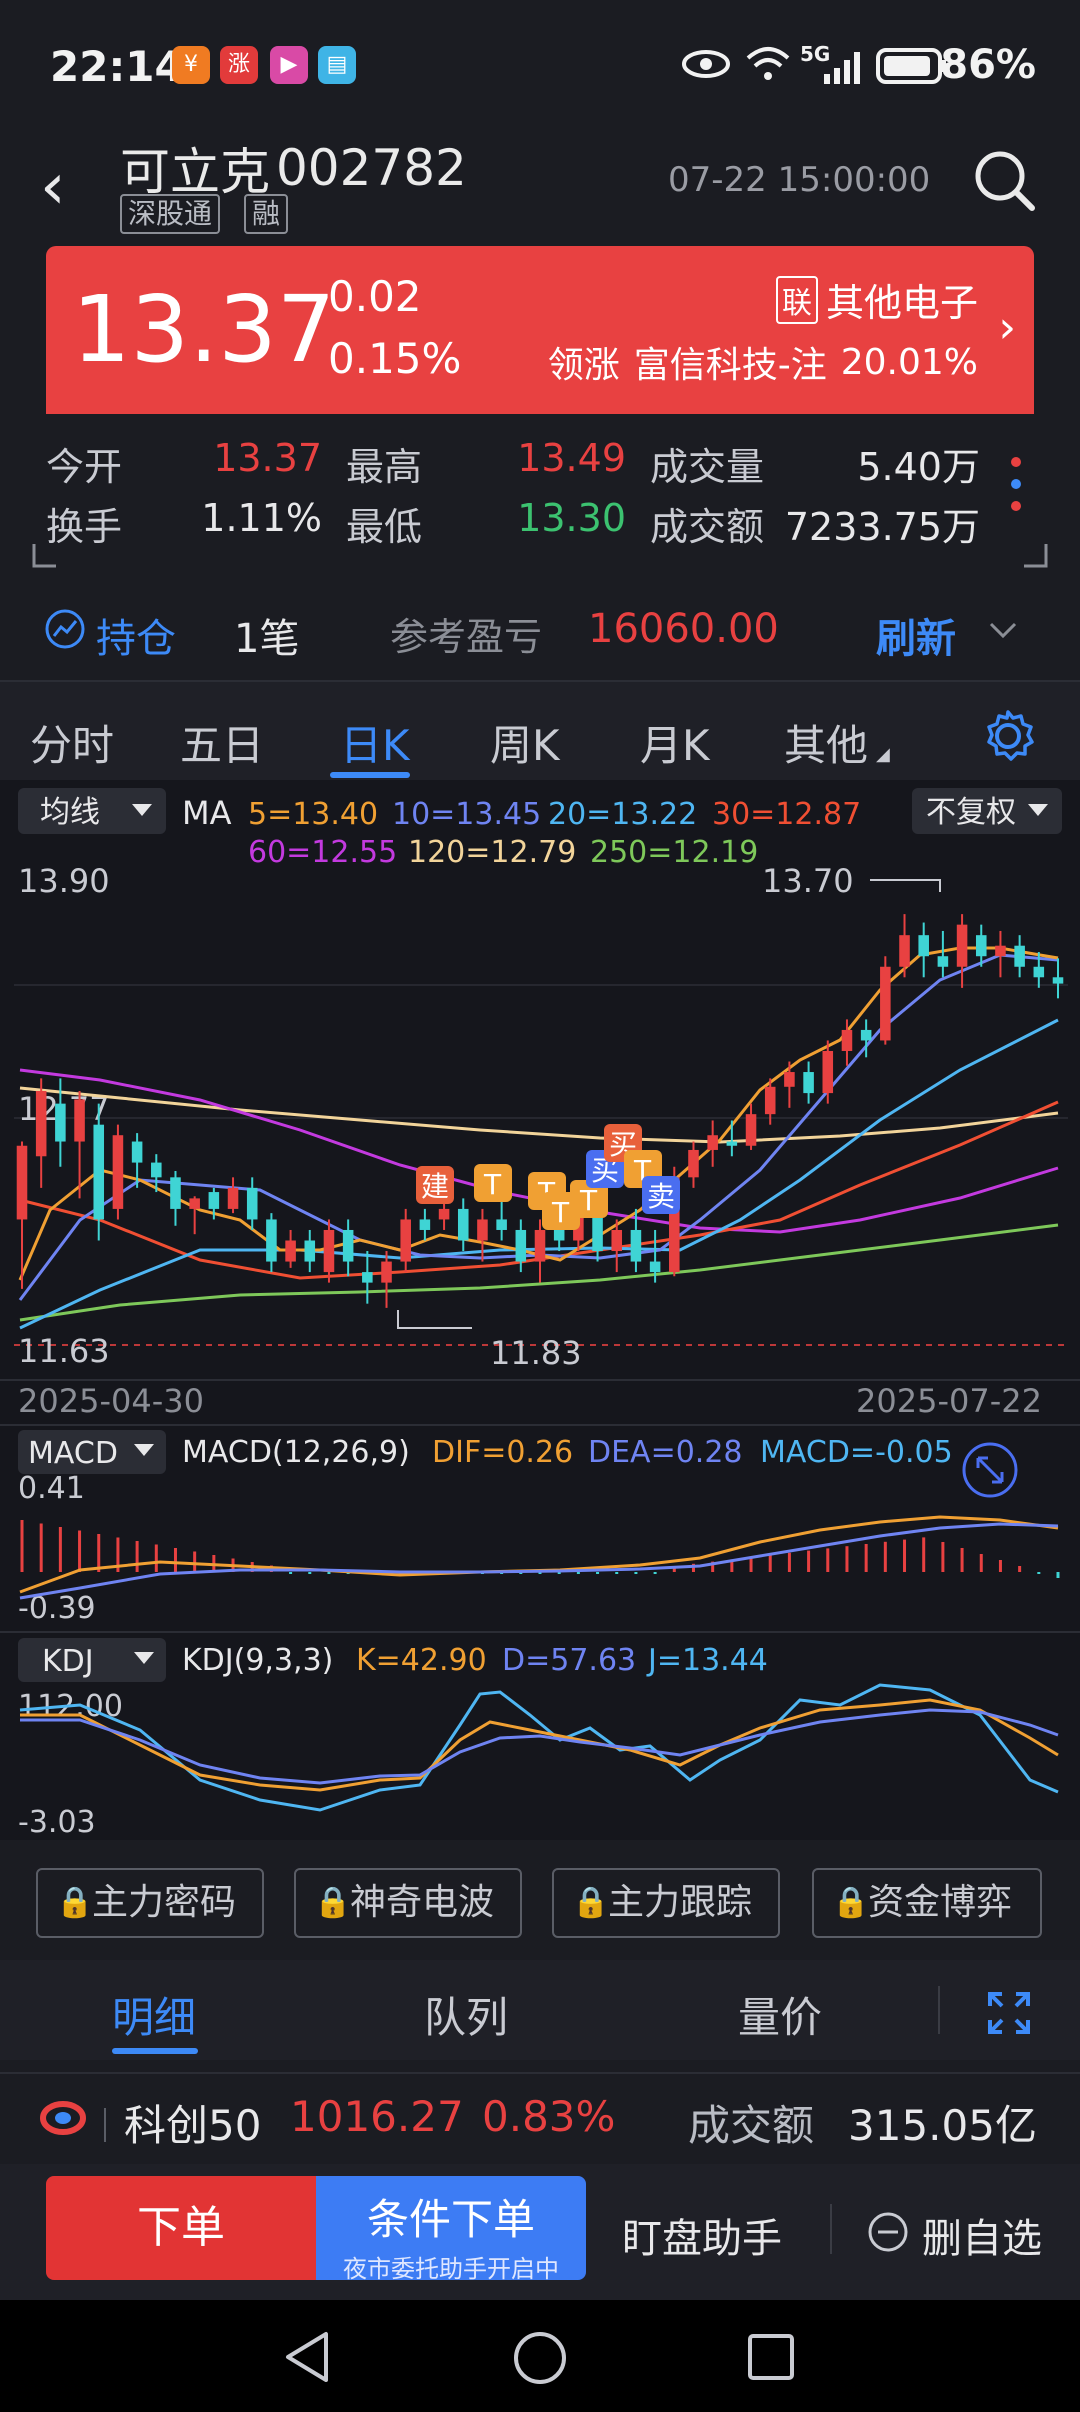 The image size is (1080, 2412). Describe the element at coordinates (170, 214) in the screenshot. I see `tag-shenzhen-connect: 深股通` at that location.